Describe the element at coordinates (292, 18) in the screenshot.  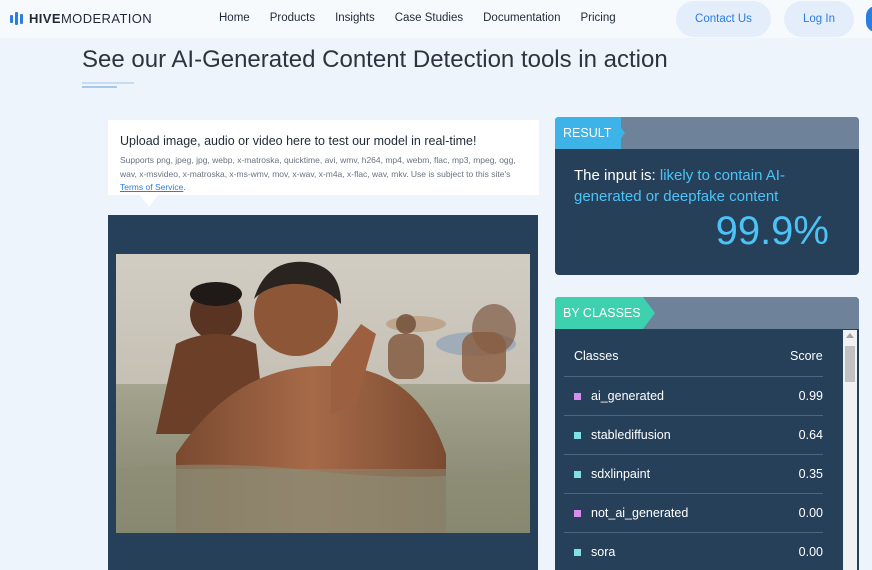
I see `nav-link-products: Products` at that location.